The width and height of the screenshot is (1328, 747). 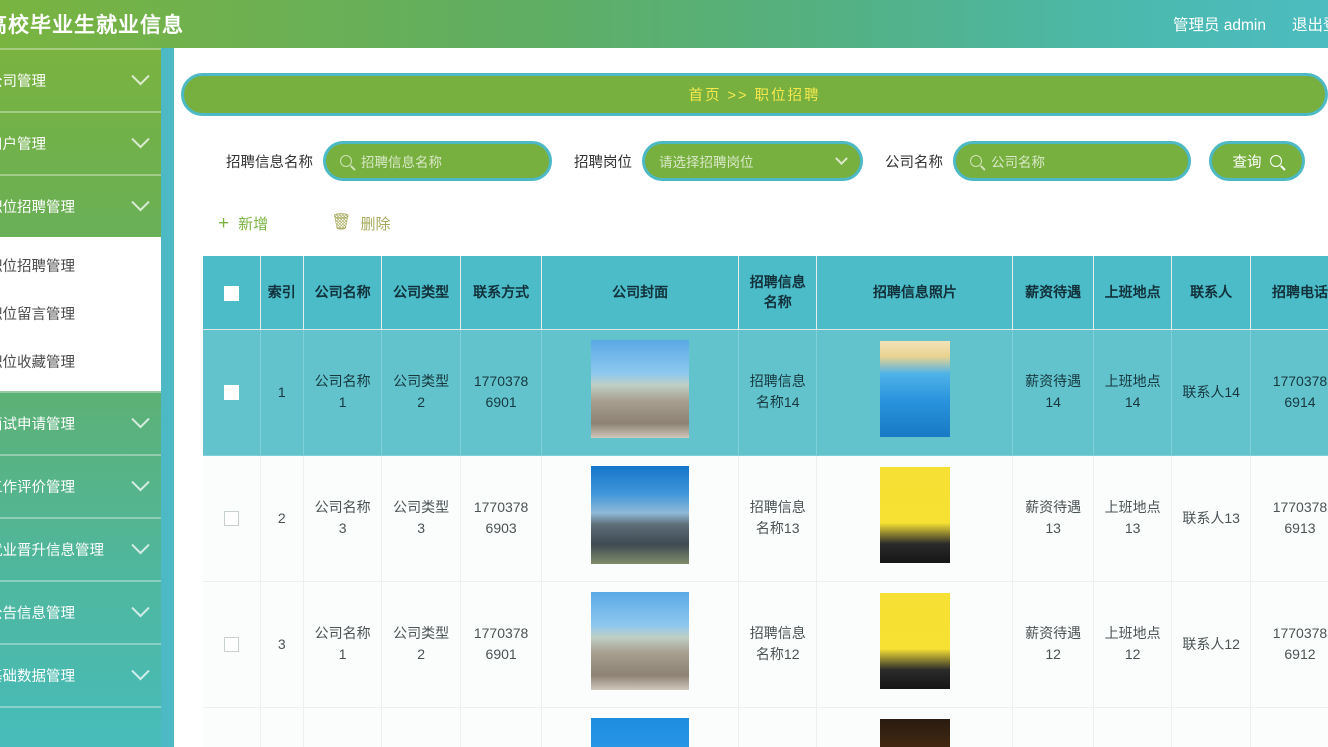 What do you see at coordinates (282, 392) in the screenshot?
I see `cell-index: 1` at bounding box center [282, 392].